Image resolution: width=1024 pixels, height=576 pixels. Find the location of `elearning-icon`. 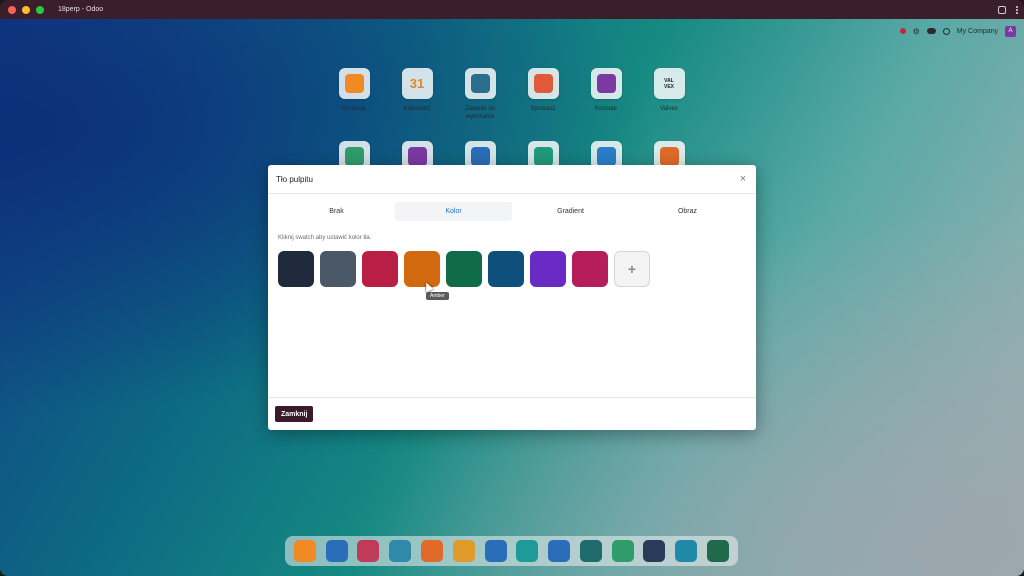

elearning-icon is located at coordinates (654, 551).